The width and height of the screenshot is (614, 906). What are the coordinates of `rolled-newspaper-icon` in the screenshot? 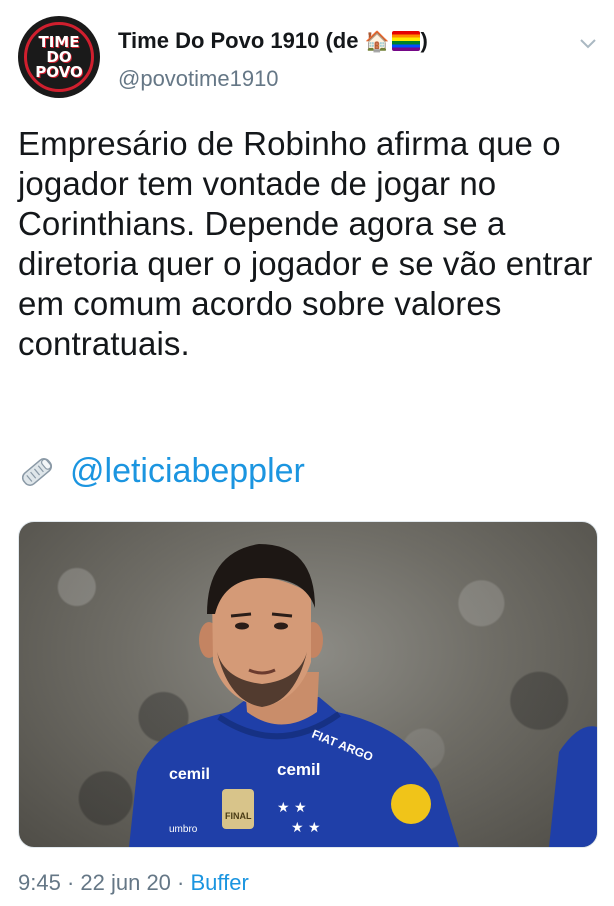 It's located at (37, 472).